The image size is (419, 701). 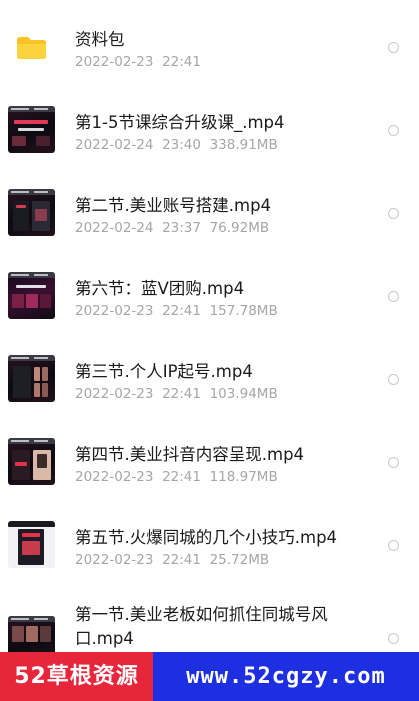 I want to click on file-size: 157.78MB, so click(x=243, y=311).